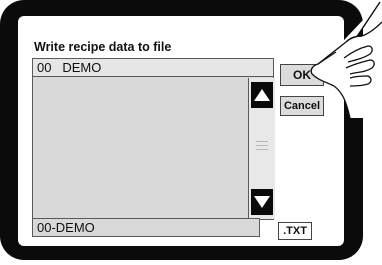 This screenshot has height=265, width=382. I want to click on list-item-label: 00 DEMO, so click(69, 67).